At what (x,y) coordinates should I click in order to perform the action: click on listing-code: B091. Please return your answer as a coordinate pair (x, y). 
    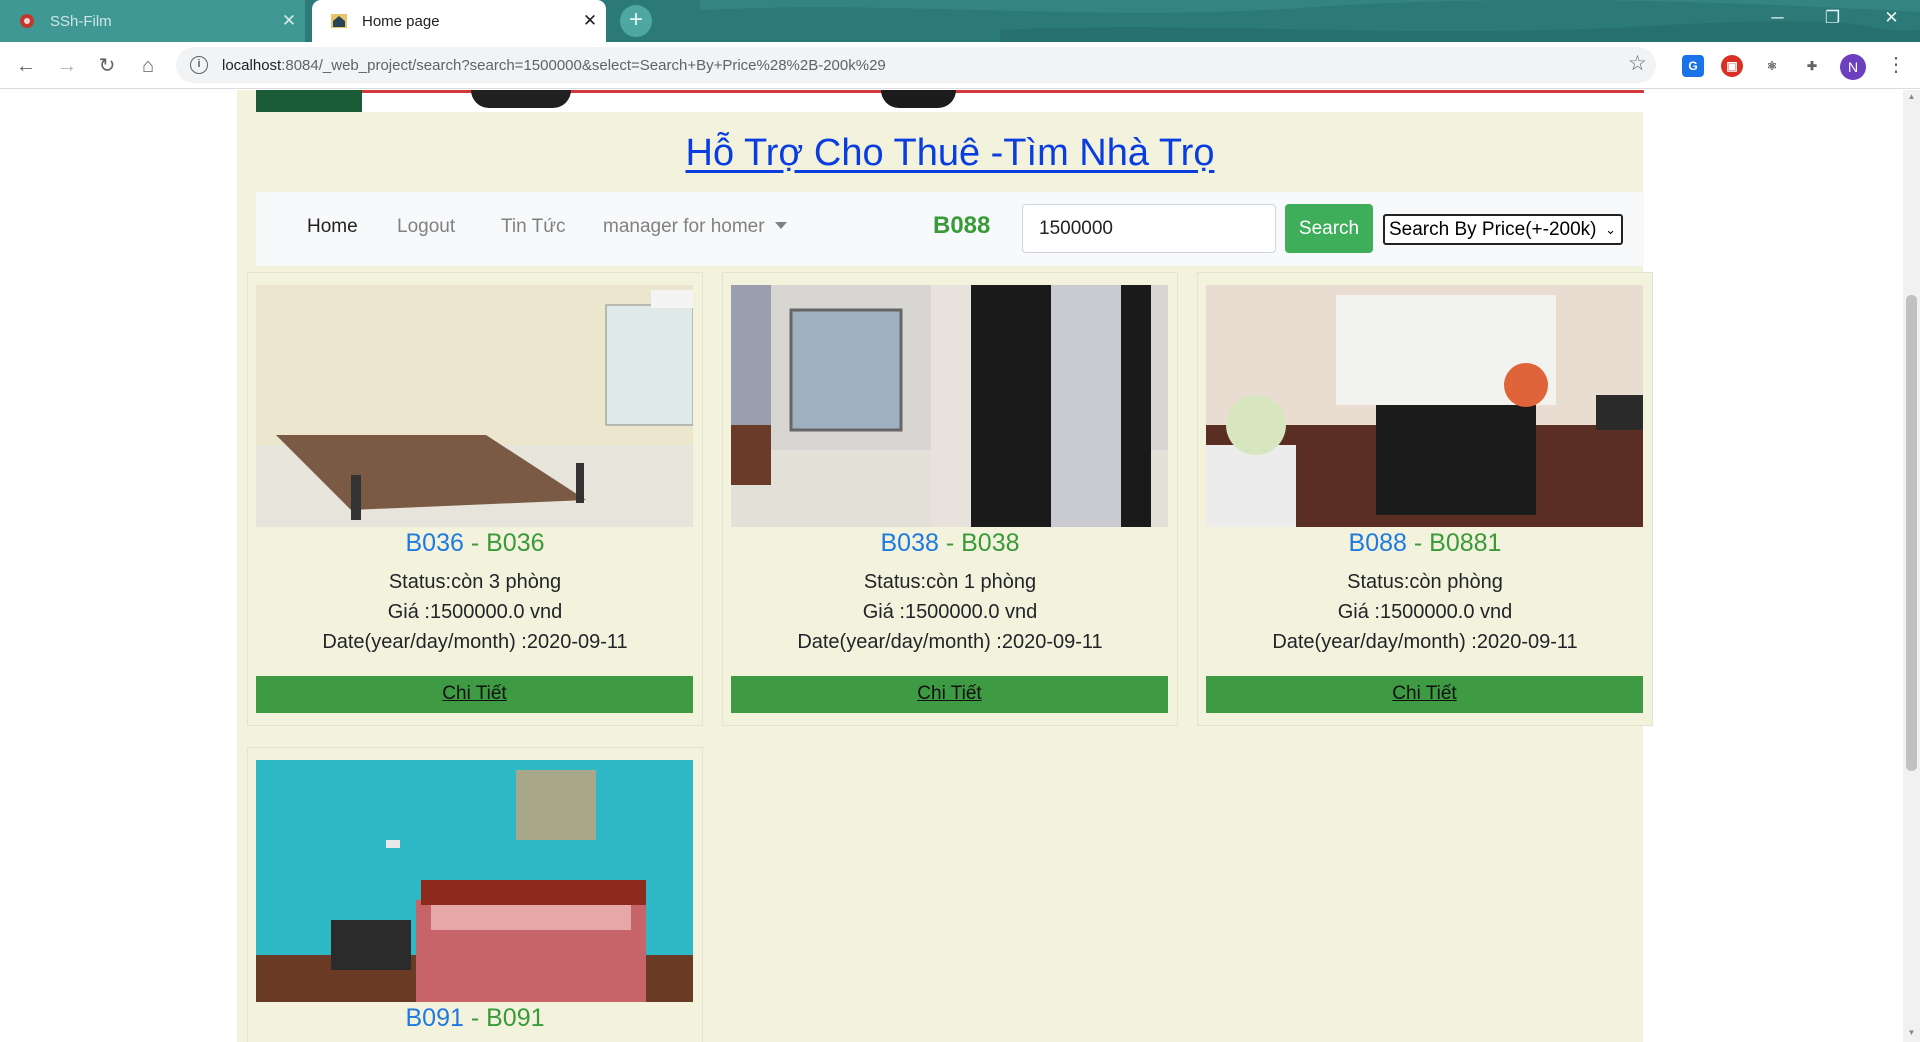
    Looking at the image, I should click on (434, 1018).